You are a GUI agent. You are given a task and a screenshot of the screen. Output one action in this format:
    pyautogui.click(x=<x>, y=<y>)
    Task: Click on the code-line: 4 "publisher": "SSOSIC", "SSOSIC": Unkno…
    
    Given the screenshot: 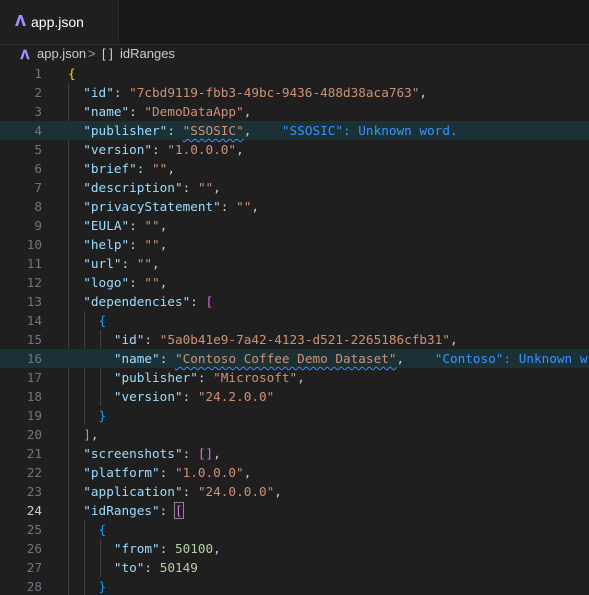 What is the action you would take?
    pyautogui.click(x=294, y=130)
    